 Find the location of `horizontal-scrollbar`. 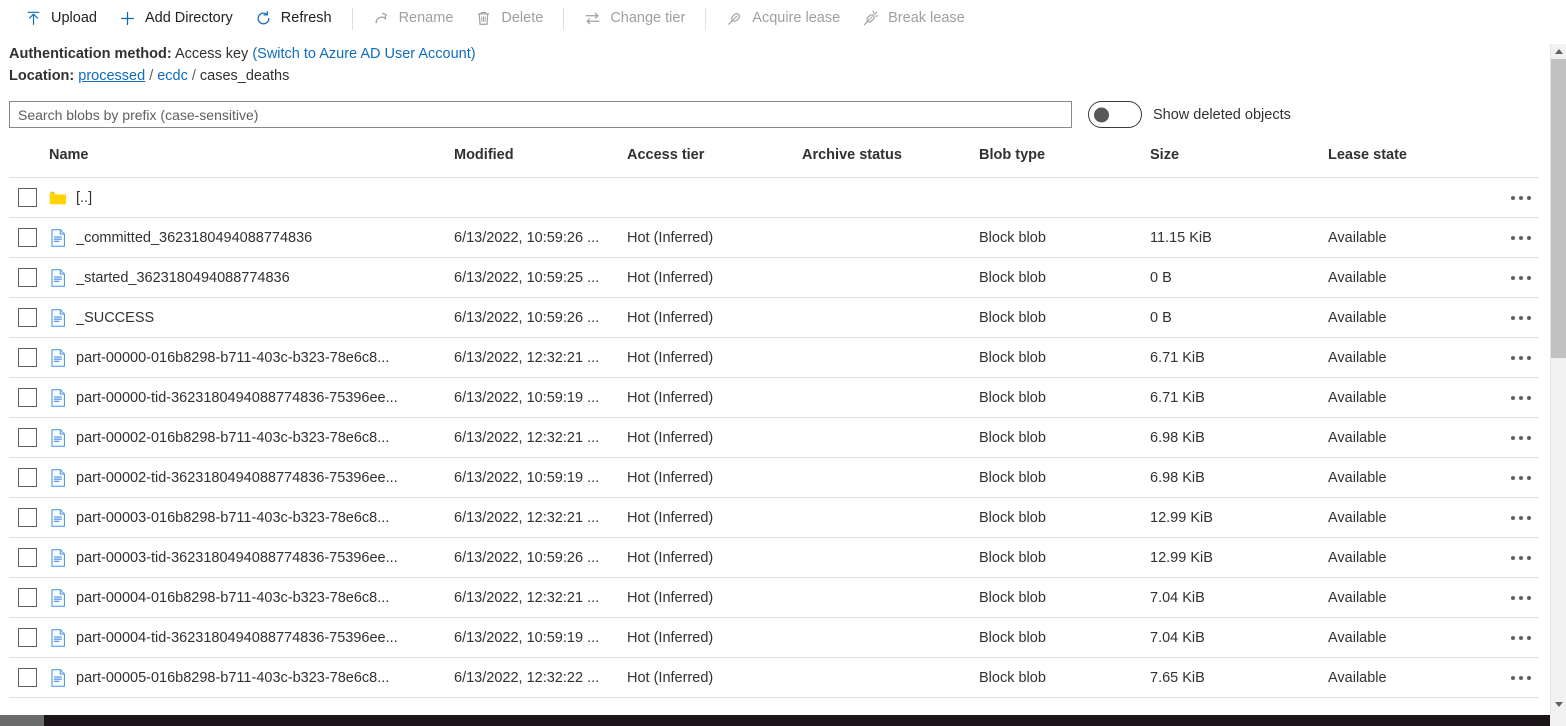

horizontal-scrollbar is located at coordinates (783, 720).